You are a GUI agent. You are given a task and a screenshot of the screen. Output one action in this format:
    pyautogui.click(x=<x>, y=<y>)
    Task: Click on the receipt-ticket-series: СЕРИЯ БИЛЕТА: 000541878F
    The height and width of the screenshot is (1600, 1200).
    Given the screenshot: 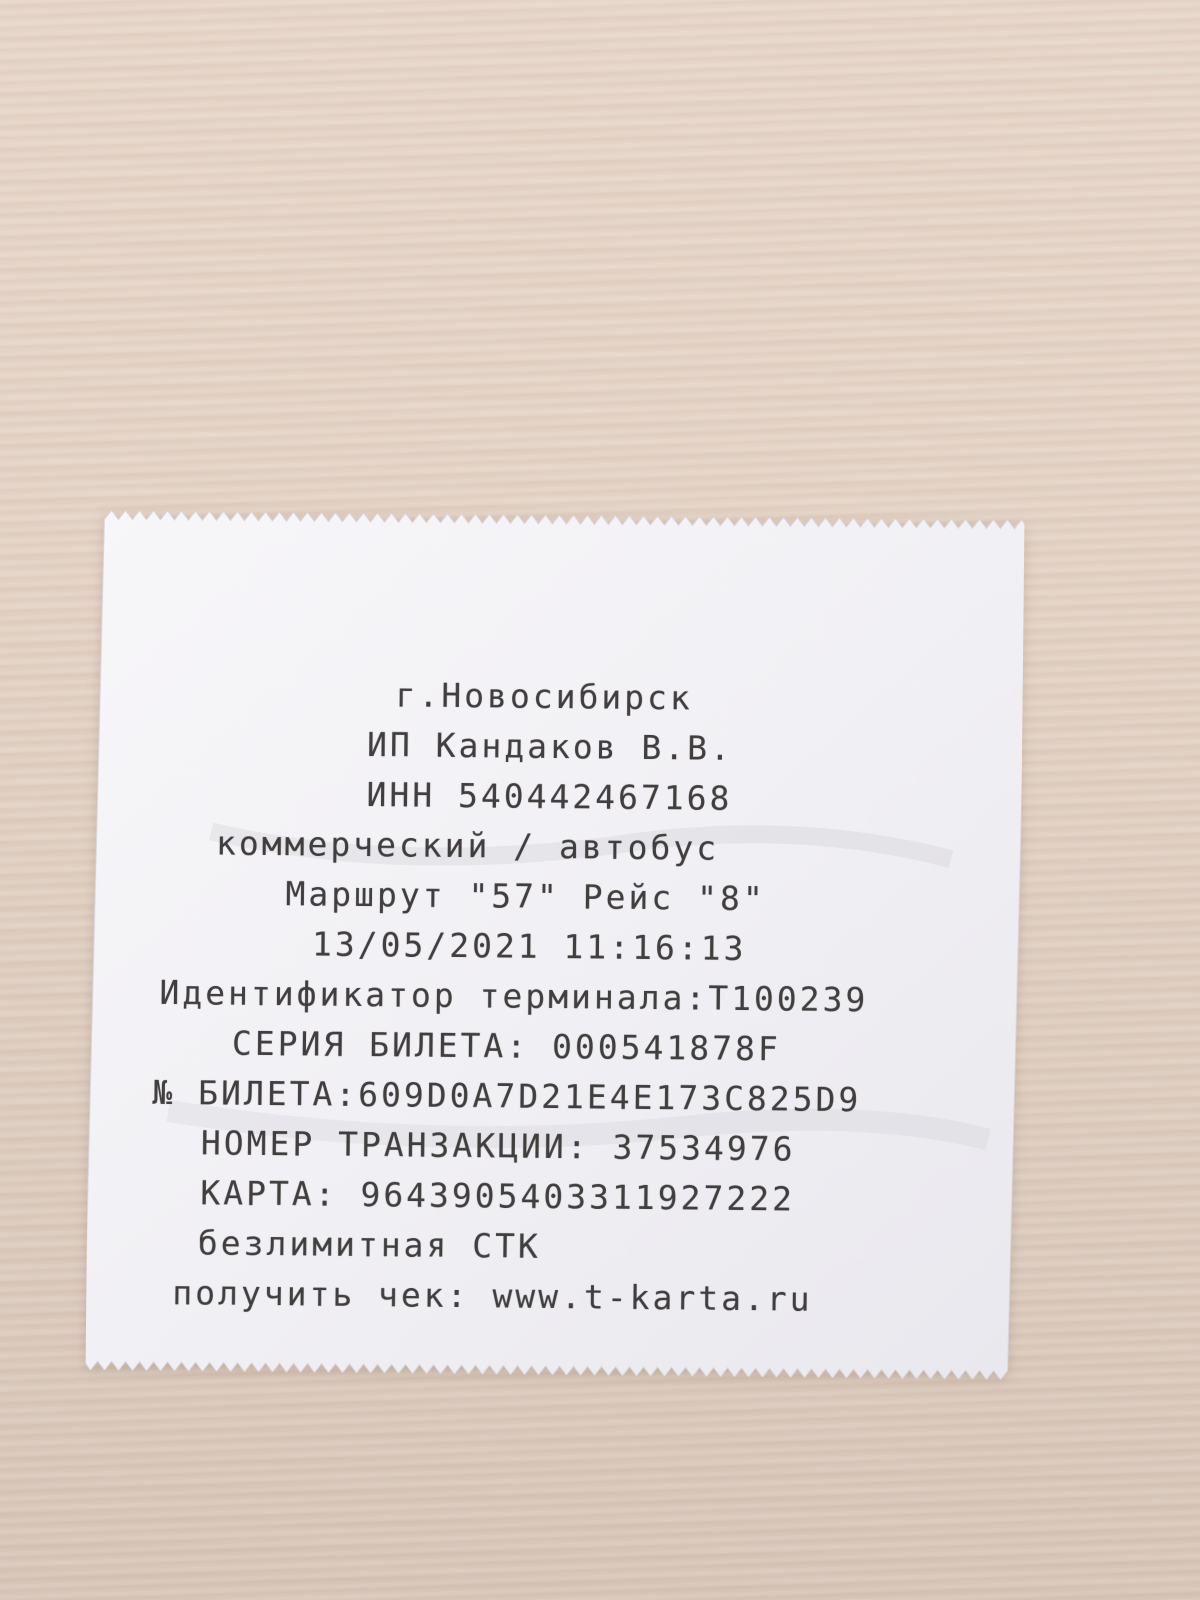 What is the action you would take?
    pyautogui.click(x=506, y=1046)
    